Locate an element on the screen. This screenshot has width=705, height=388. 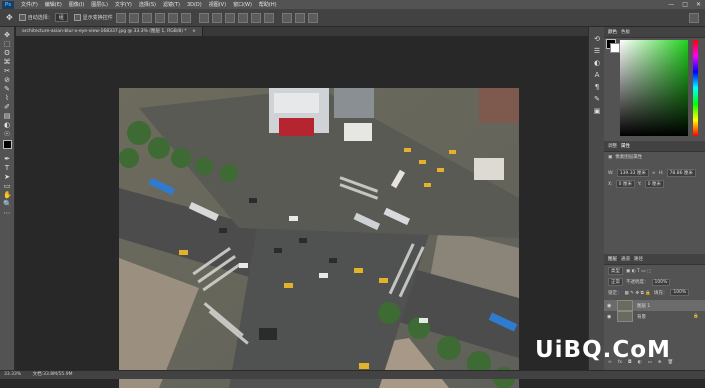
tab-adjustments: 调整 is located at coordinates (612, 146).